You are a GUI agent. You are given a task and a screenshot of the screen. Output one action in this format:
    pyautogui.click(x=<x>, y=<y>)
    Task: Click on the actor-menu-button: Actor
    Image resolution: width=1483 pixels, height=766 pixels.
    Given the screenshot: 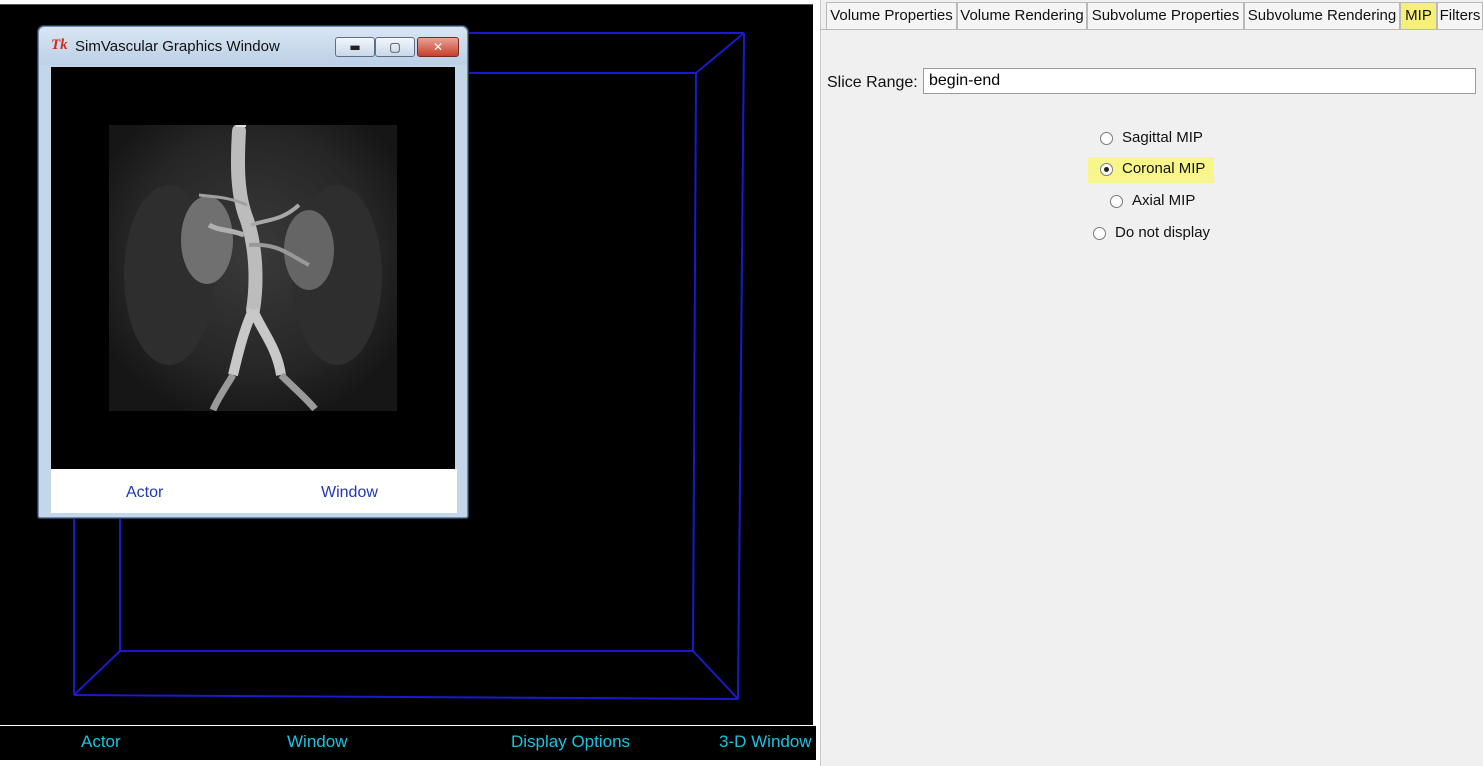 What is the action you would take?
    pyautogui.click(x=101, y=742)
    